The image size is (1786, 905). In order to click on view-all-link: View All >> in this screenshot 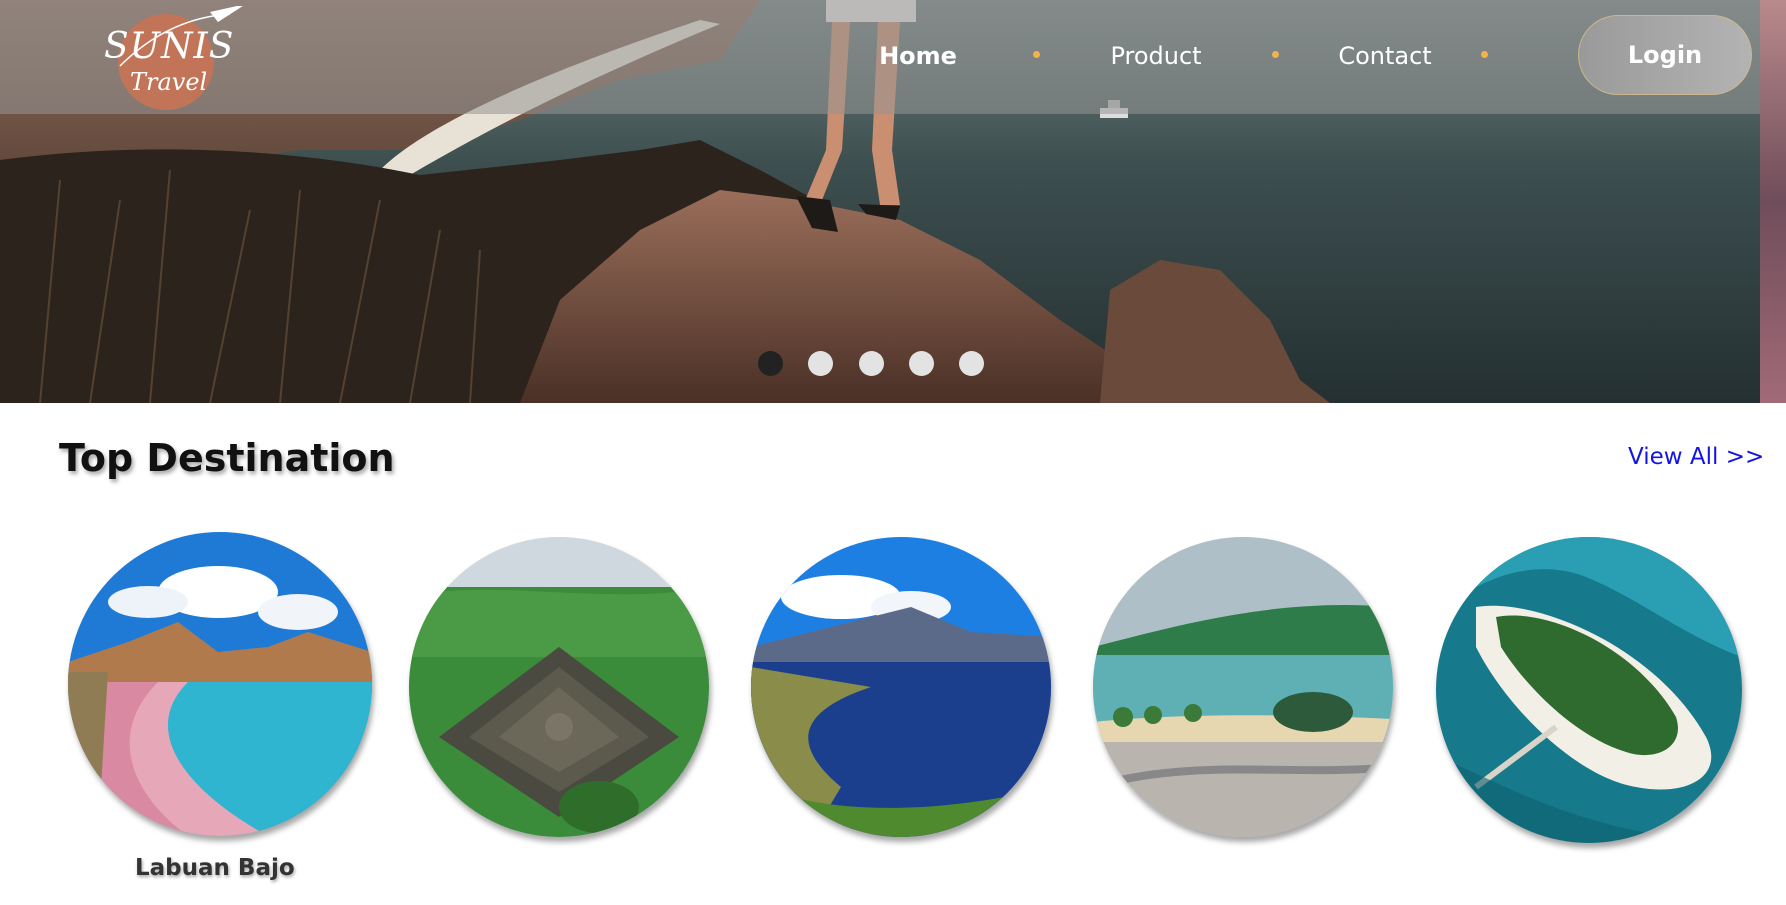, I will do `click(1696, 457)`.